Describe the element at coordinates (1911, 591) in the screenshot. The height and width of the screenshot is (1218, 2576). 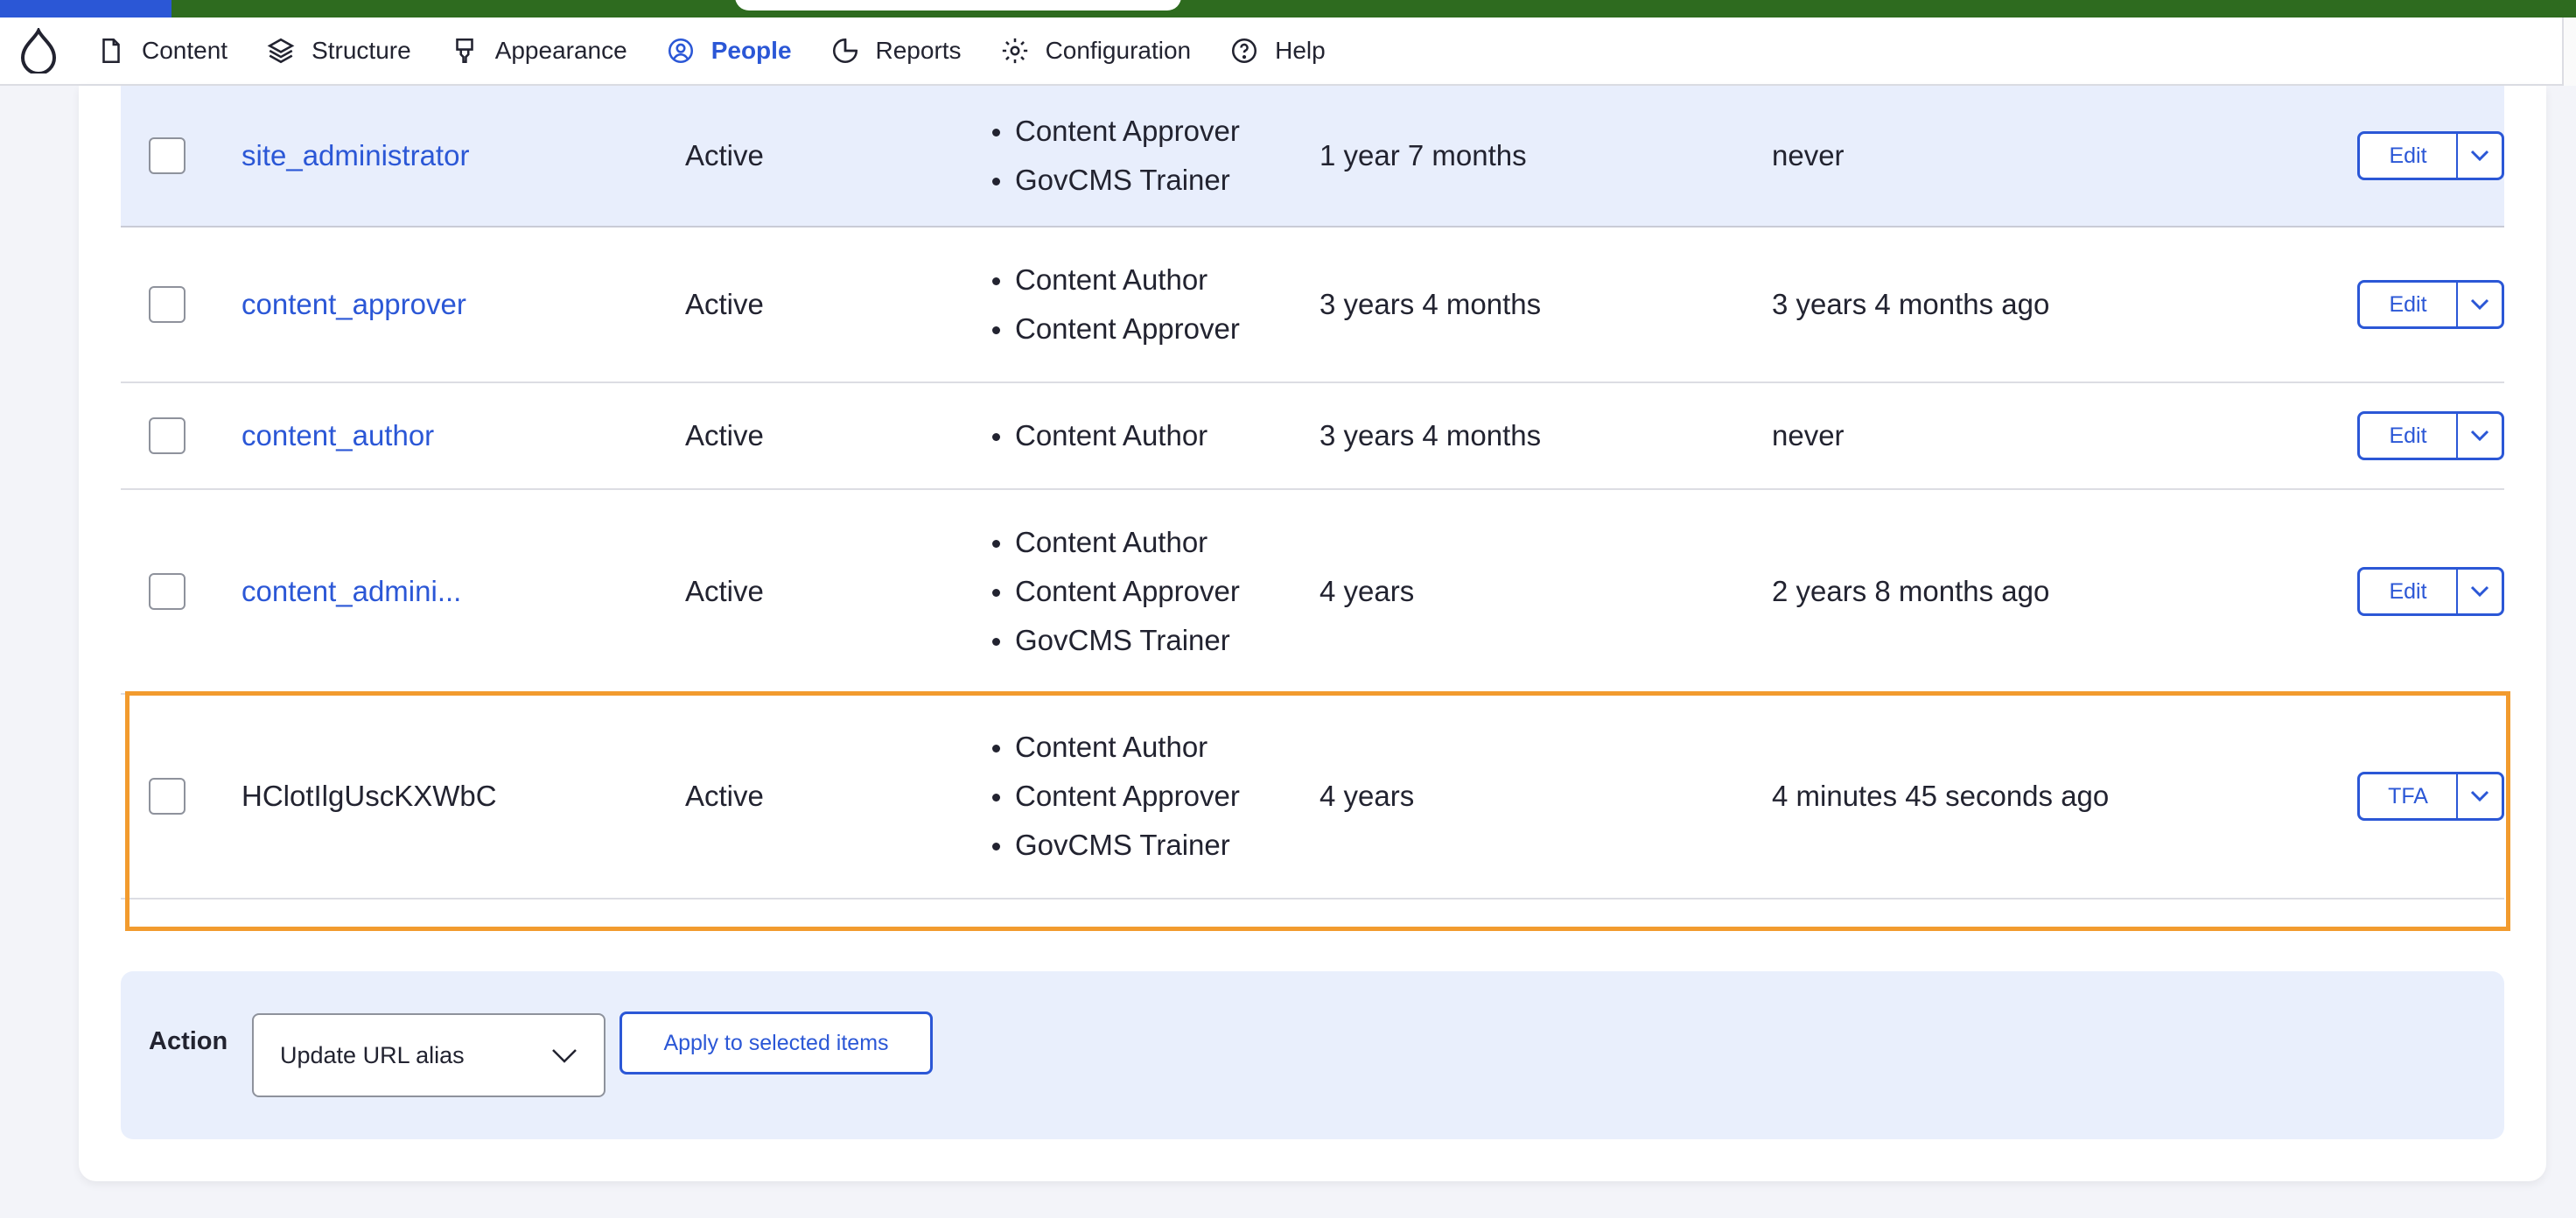
I see `last-access-cell: 2 years 8 months ago` at that location.